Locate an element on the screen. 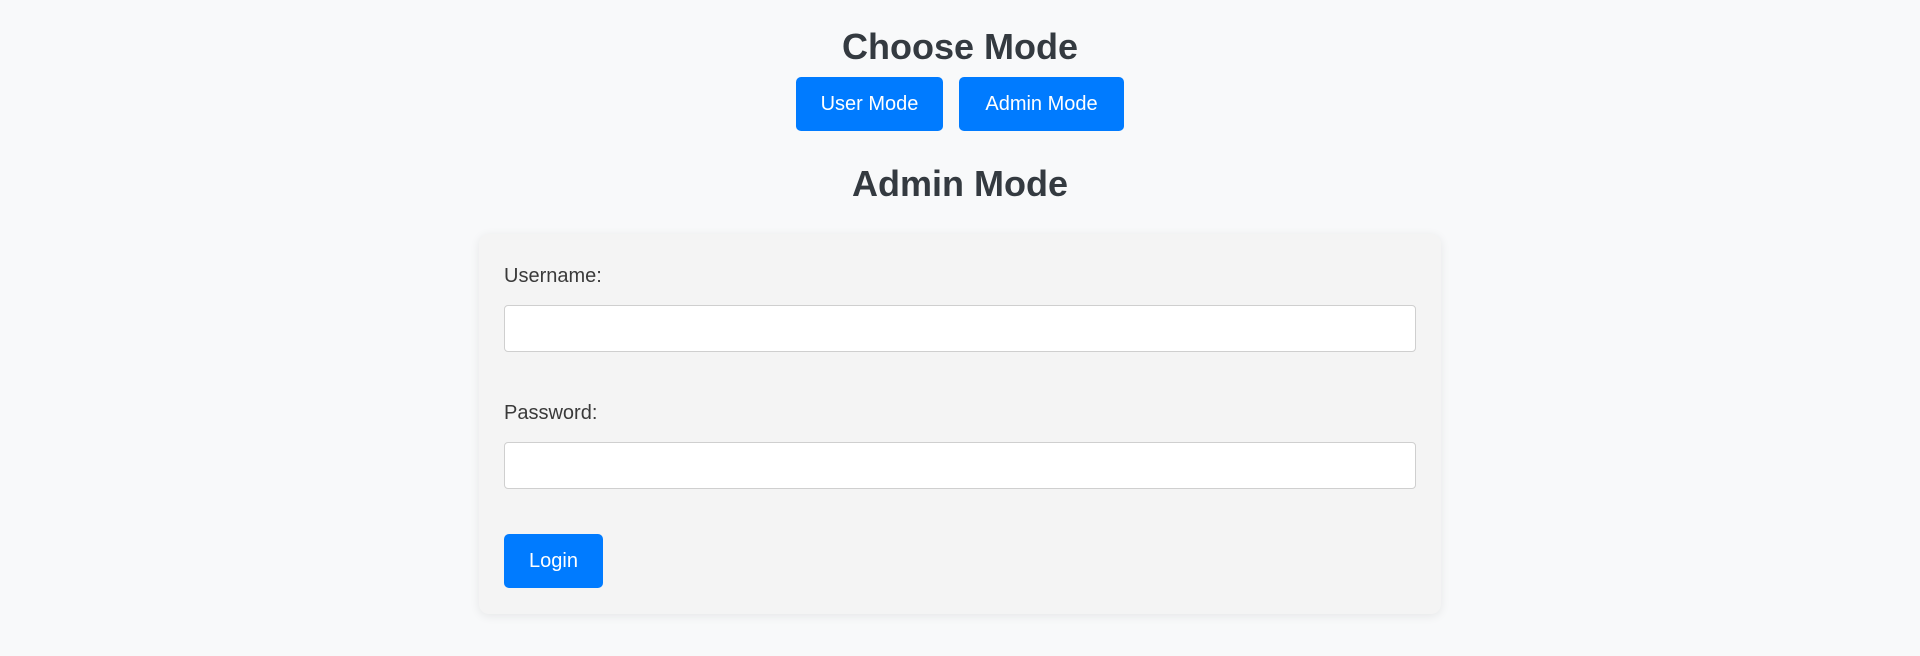 This screenshot has width=1920, height=656. password-input is located at coordinates (960, 465).